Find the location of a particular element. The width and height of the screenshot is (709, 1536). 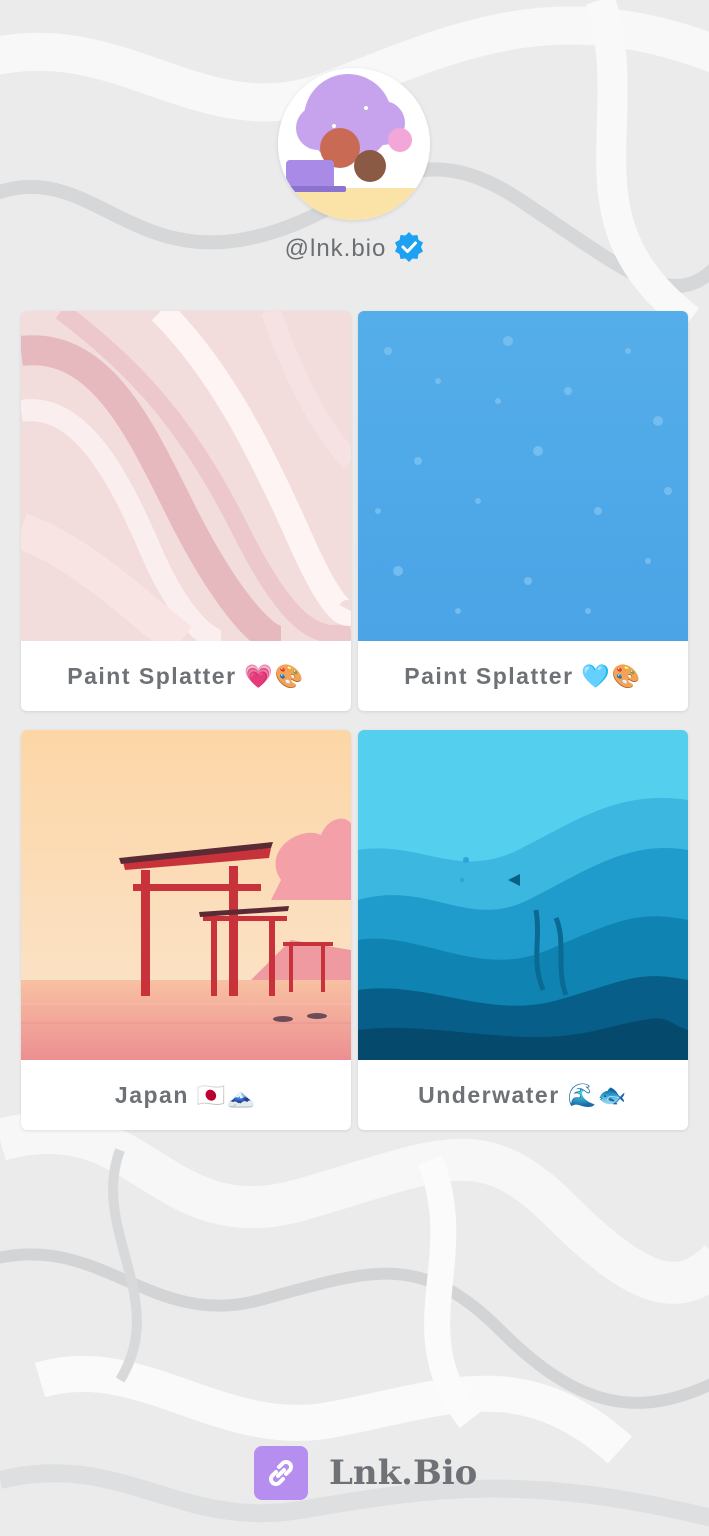

card-label: Paint Splatter 🩵🎨 is located at coordinates (523, 676).